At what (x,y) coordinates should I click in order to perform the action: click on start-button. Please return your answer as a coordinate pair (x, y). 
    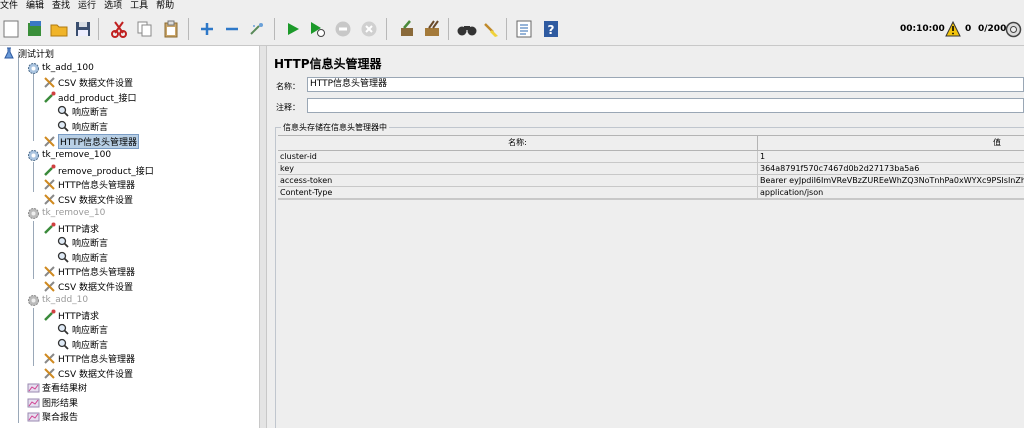
    Looking at the image, I should click on (293, 29).